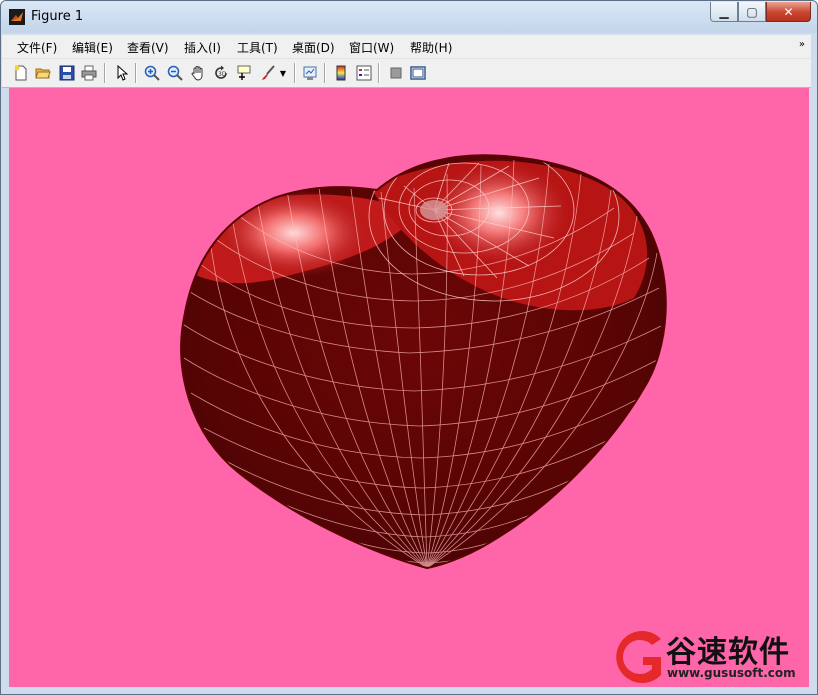 Image resolution: width=818 pixels, height=695 pixels. I want to click on chevron-down-icon: ▼, so click(283, 73).